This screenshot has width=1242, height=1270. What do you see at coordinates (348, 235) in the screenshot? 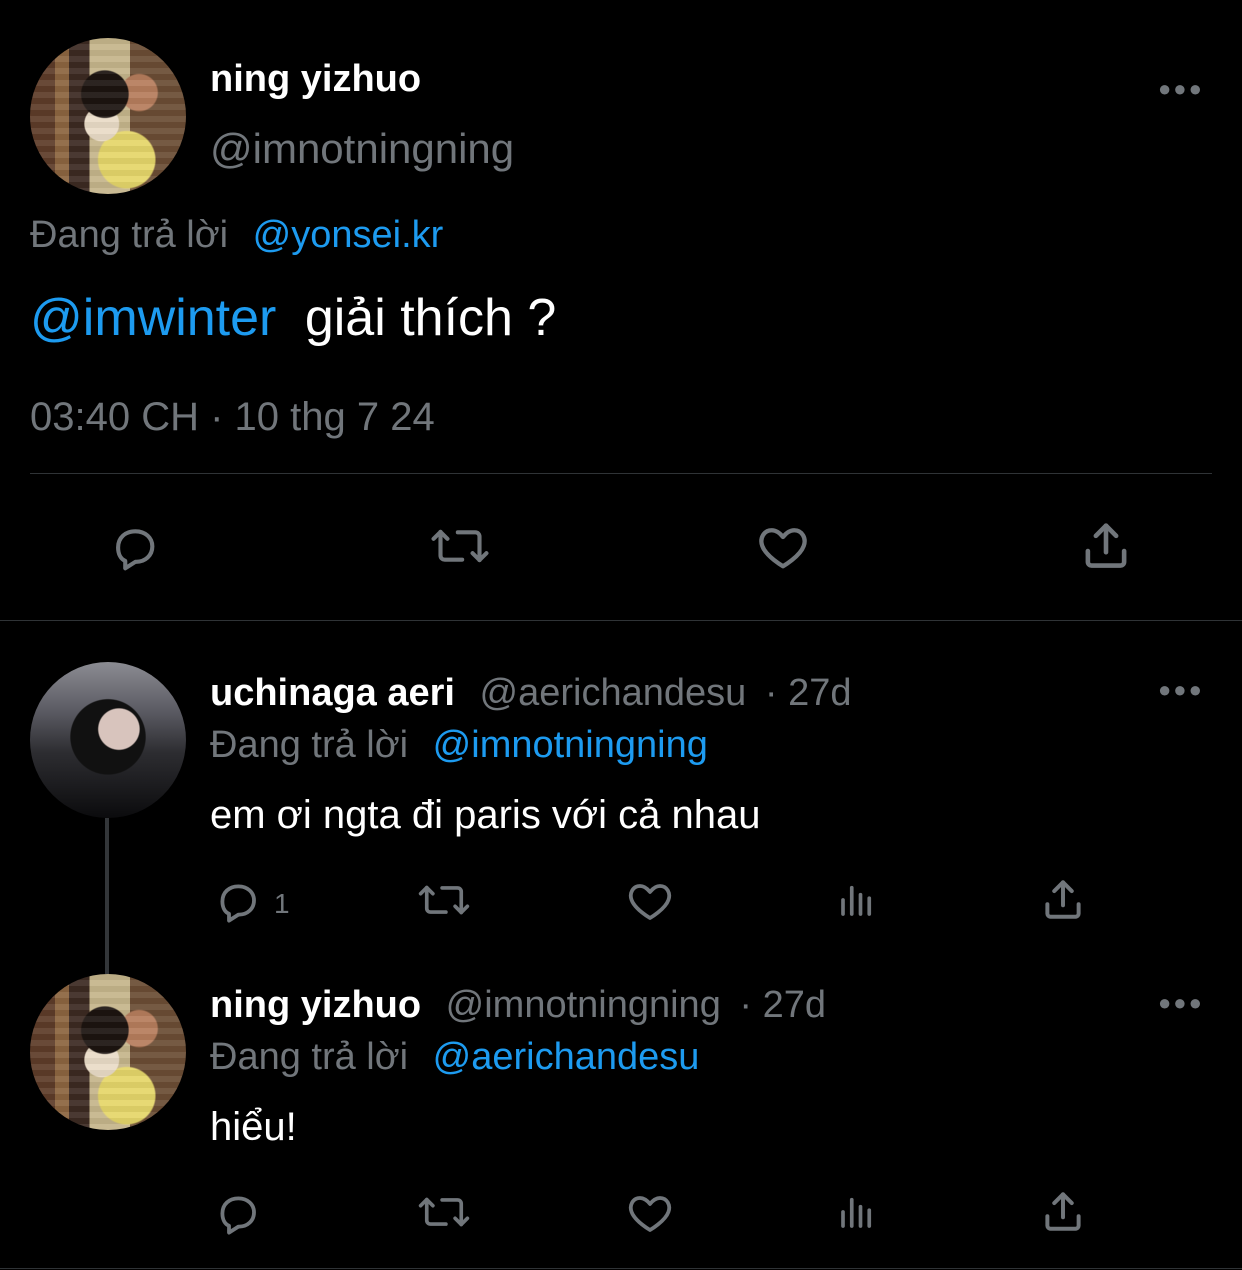
I see `replying-to-link: @yonsei.kr` at bounding box center [348, 235].